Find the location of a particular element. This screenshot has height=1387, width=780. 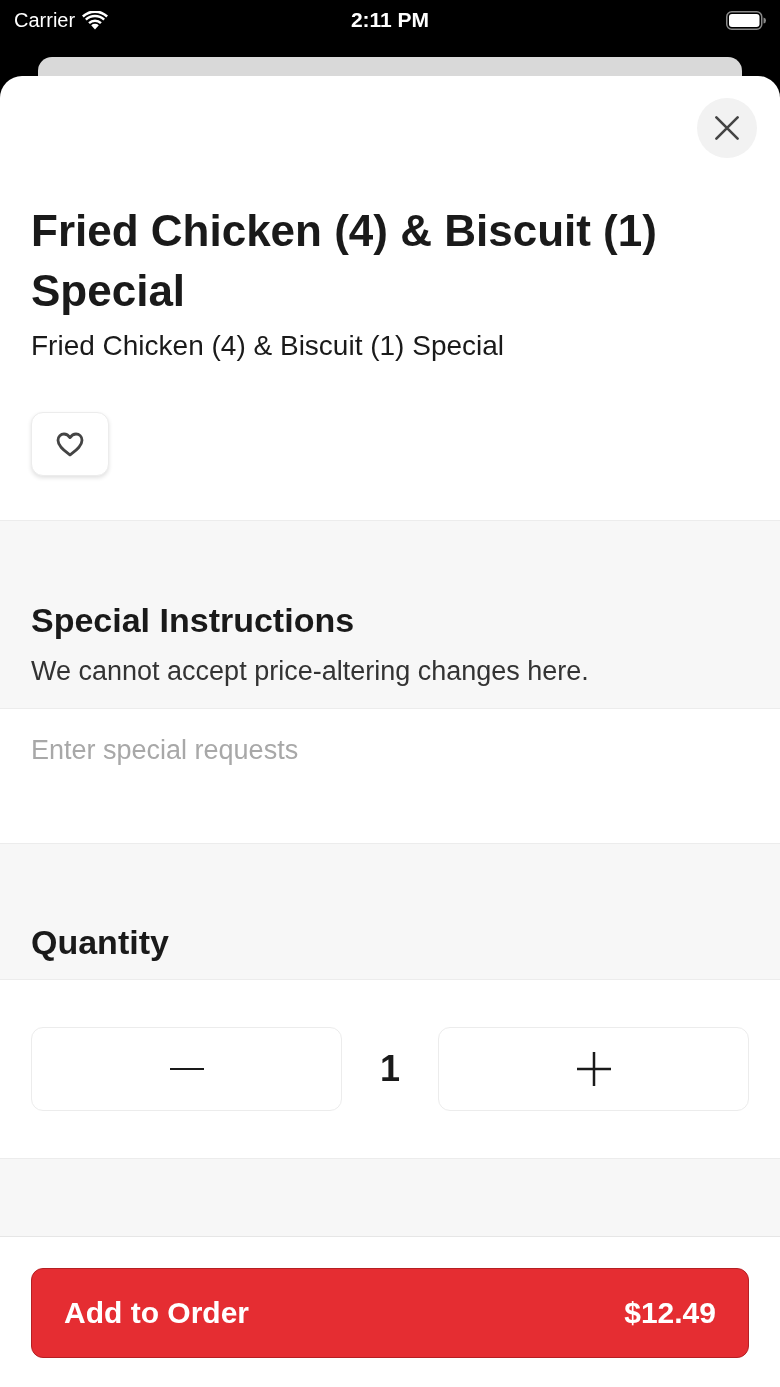

button-label: Add to Order is located at coordinates (156, 1313).